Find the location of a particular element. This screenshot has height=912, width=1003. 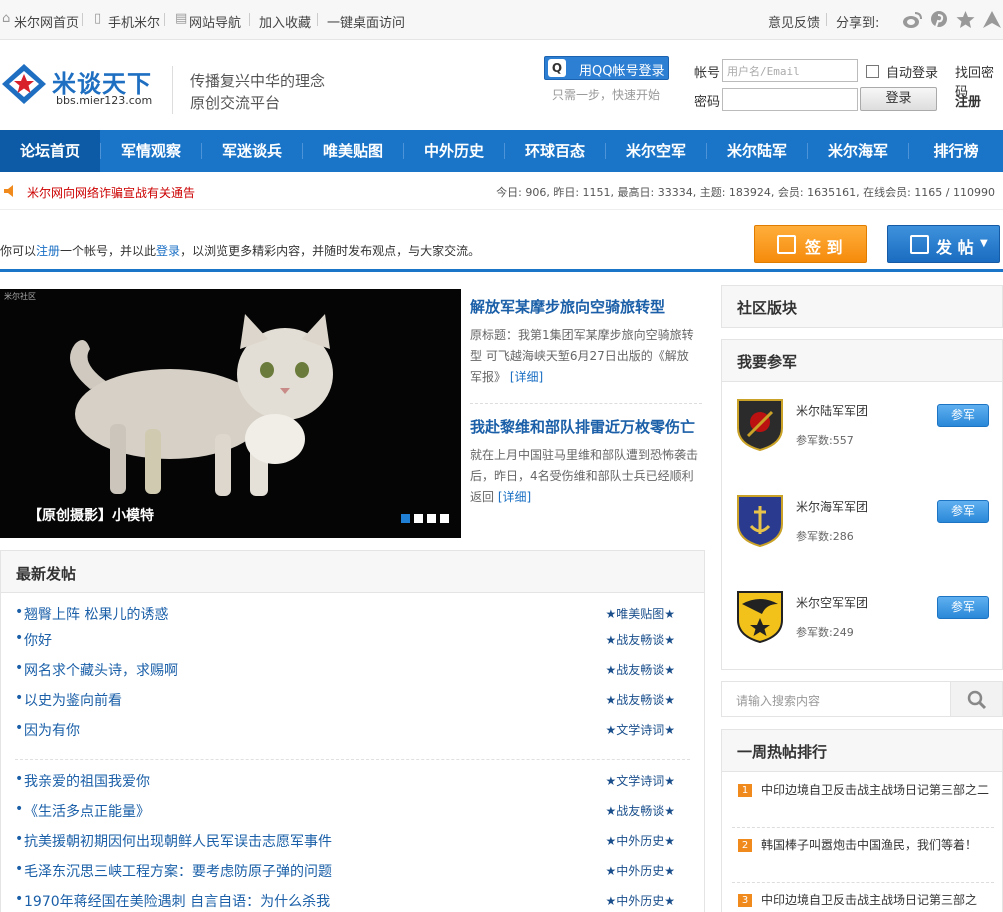

army-name: 米尔陆军军团 is located at coordinates (832, 410).